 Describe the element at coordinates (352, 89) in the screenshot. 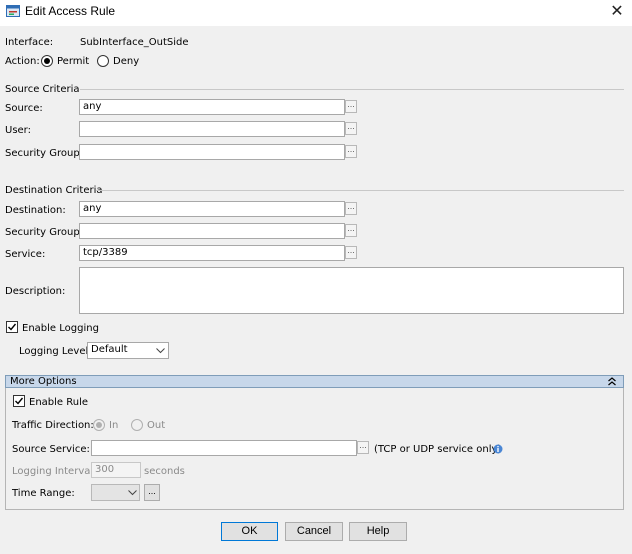

I see `source-criteria-divider` at that location.